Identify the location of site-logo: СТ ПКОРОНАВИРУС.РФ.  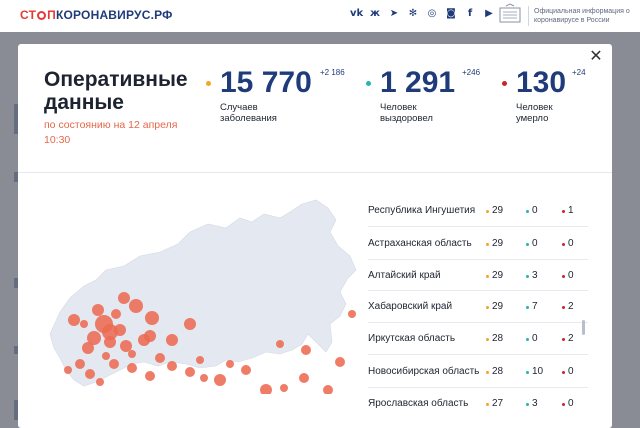
(96, 15).